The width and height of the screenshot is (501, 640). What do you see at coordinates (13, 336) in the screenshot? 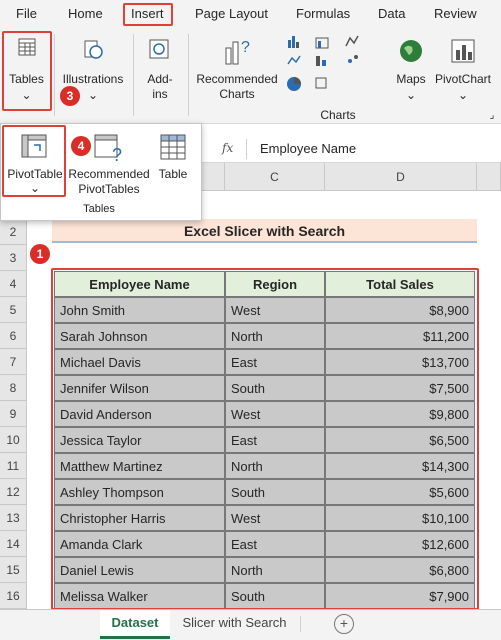
I see `row-header: 6` at bounding box center [13, 336].